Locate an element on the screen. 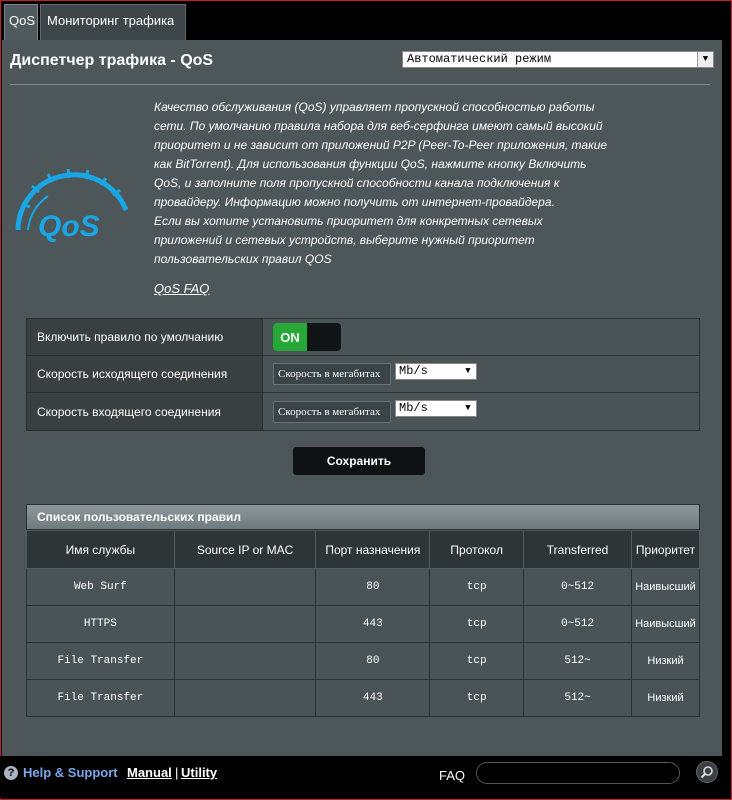 The image size is (732, 800). logo-text: QoS is located at coordinates (69, 226).